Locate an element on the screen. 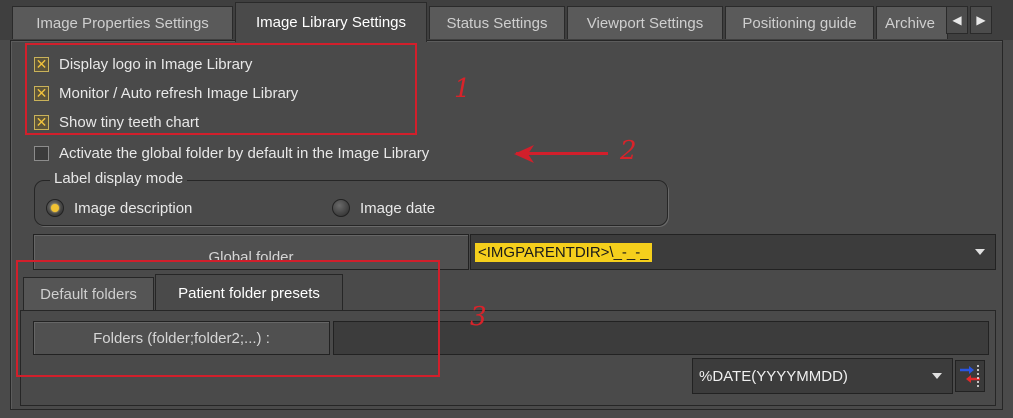  tab-scroll-right-button: ▶ is located at coordinates (981, 20).